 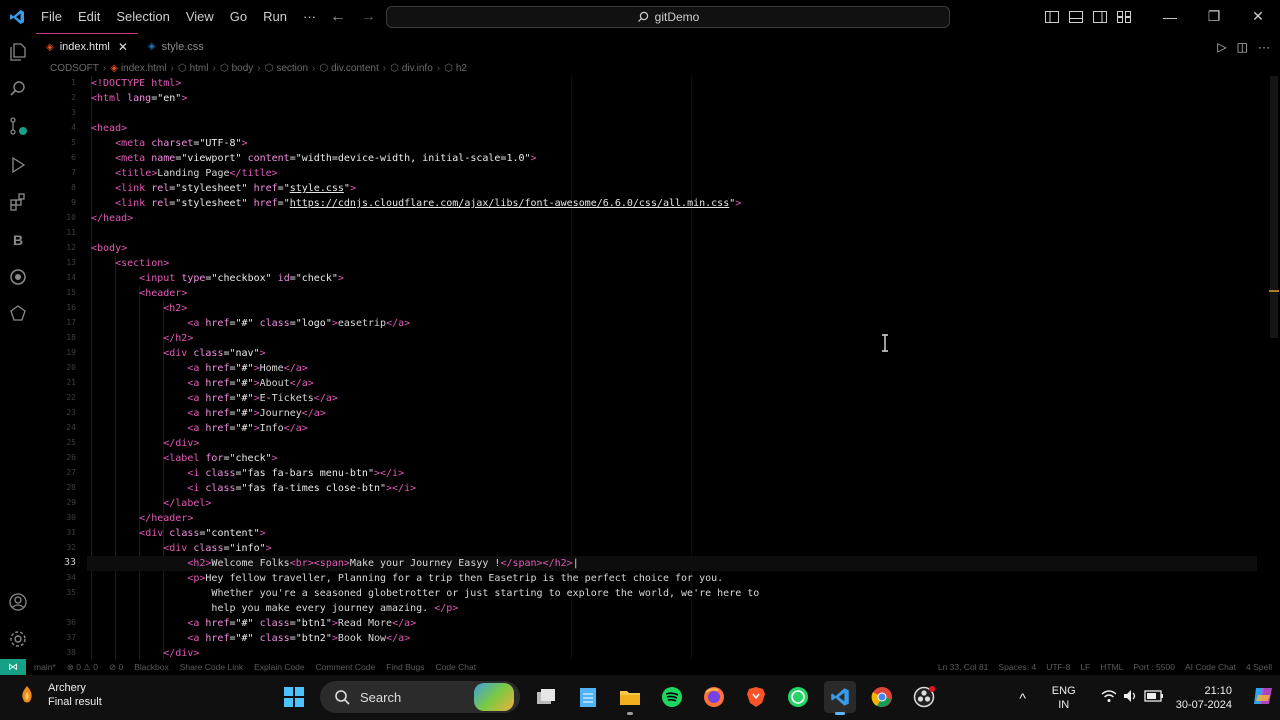 I want to click on breadcrumb-item: ⬡ html, so click(x=193, y=68).